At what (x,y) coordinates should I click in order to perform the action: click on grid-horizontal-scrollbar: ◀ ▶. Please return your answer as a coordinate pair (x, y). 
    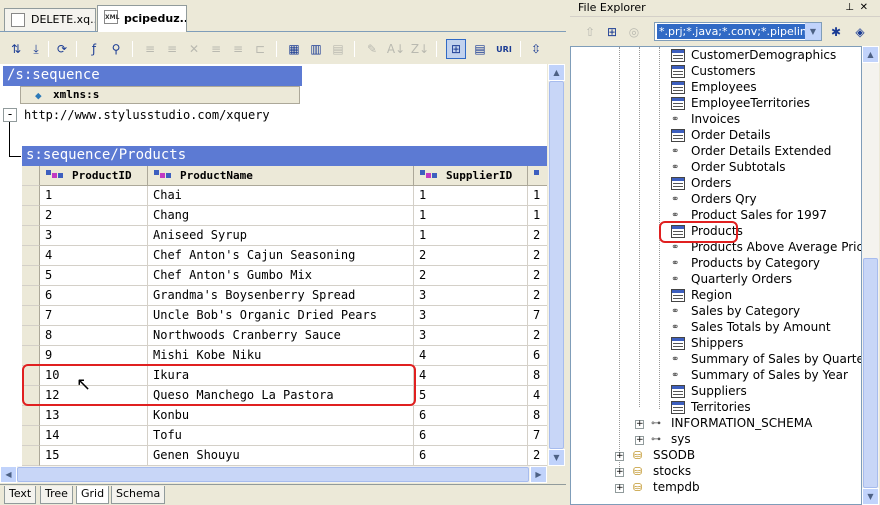
    Looking at the image, I should click on (273, 474).